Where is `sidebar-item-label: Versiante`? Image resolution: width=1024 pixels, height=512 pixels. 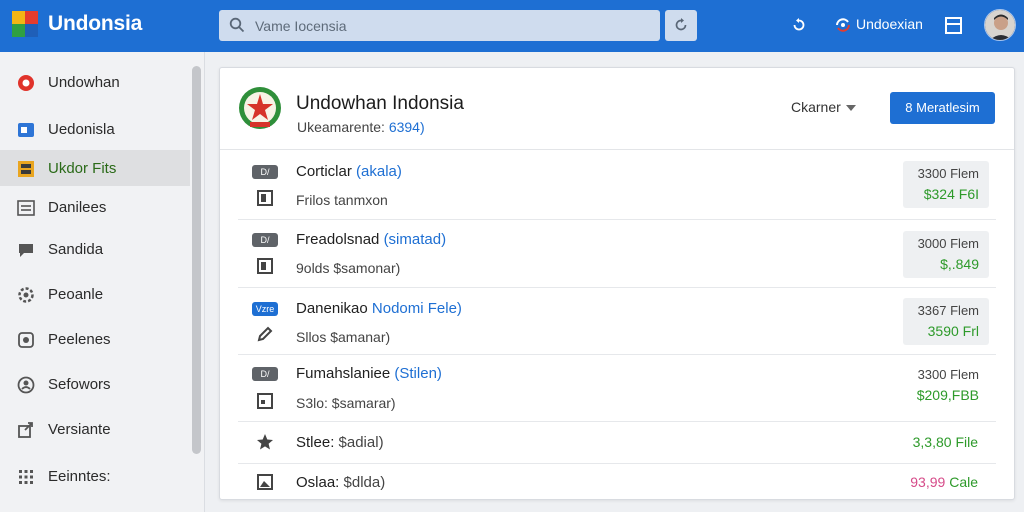 sidebar-item-label: Versiante is located at coordinates (79, 429).